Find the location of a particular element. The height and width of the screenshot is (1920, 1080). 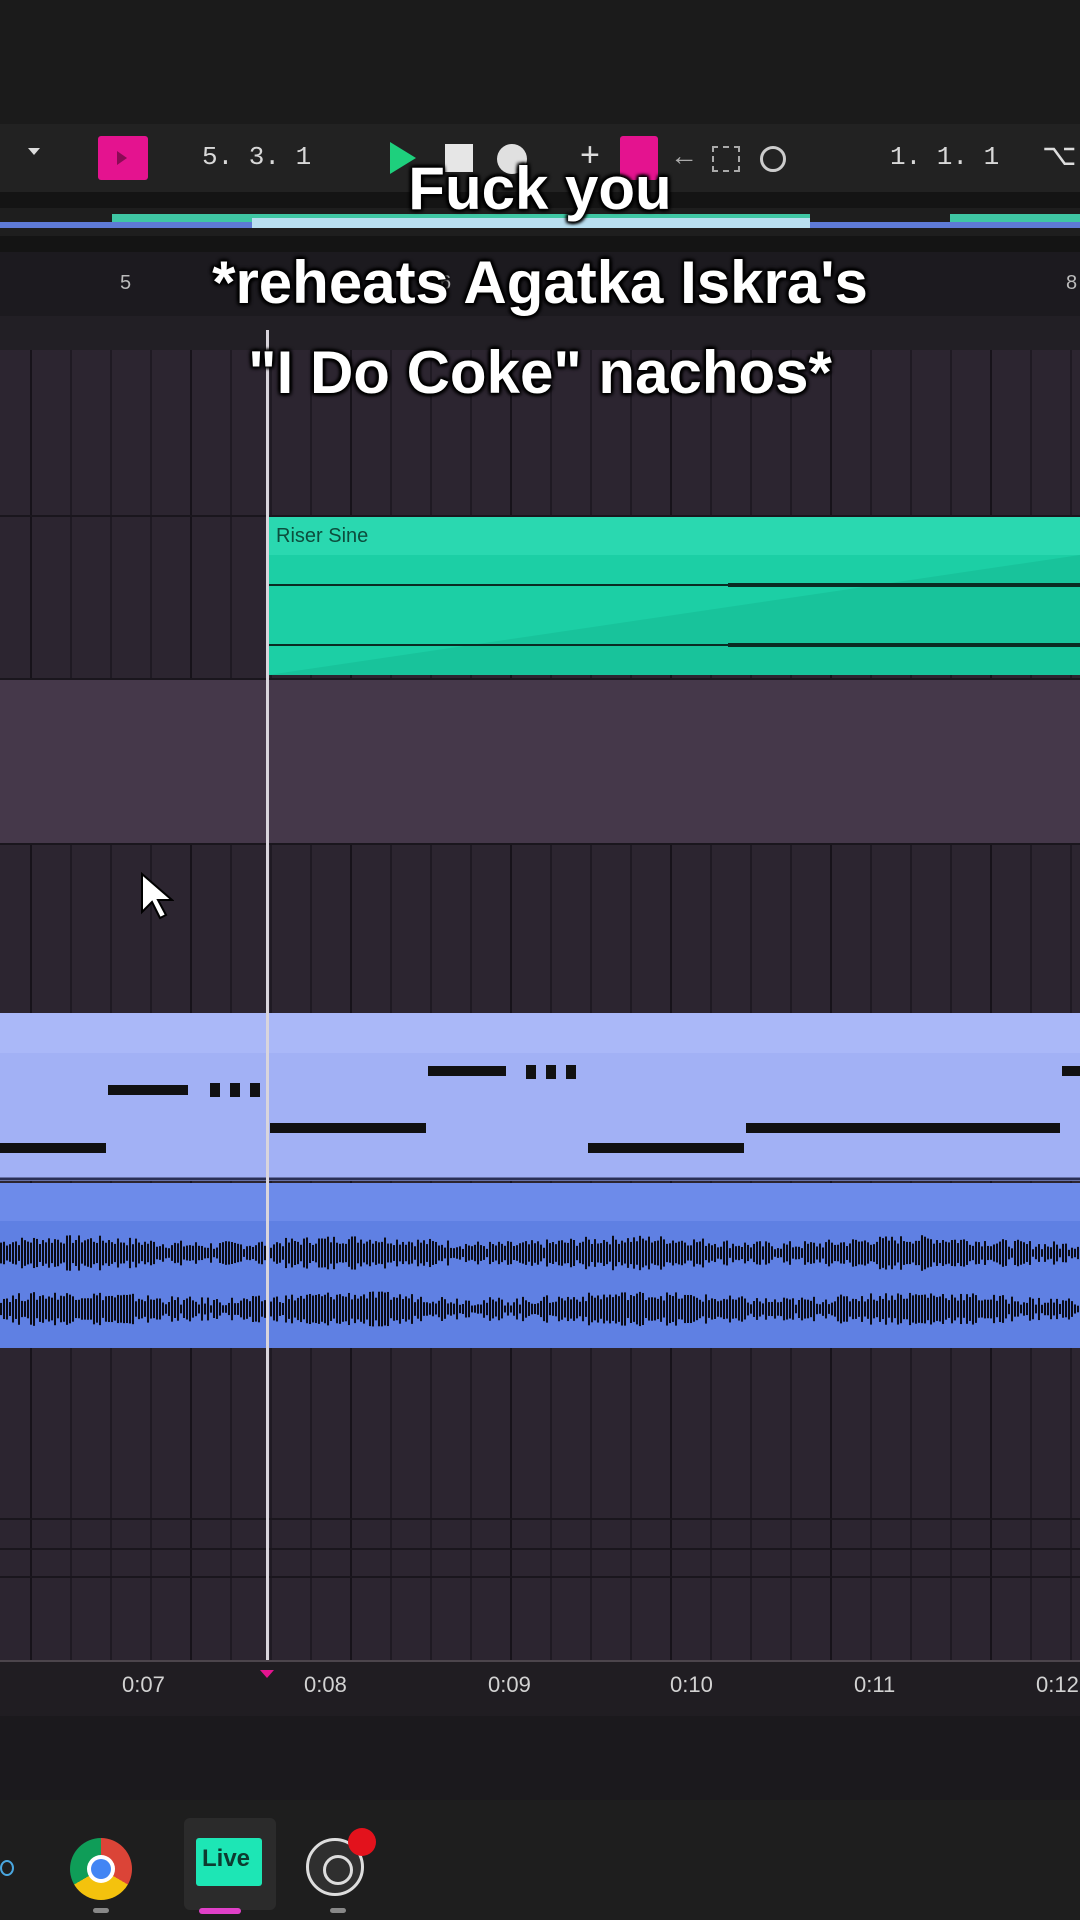

audio-clip is located at coordinates (540, 1265).